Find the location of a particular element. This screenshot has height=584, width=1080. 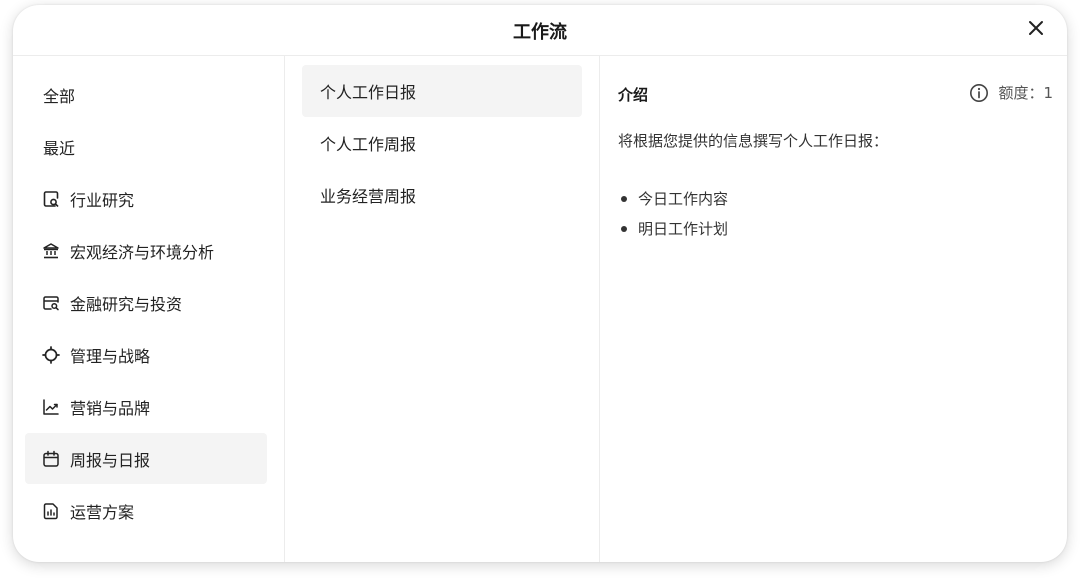

trend-chart-icon is located at coordinates (51, 407).